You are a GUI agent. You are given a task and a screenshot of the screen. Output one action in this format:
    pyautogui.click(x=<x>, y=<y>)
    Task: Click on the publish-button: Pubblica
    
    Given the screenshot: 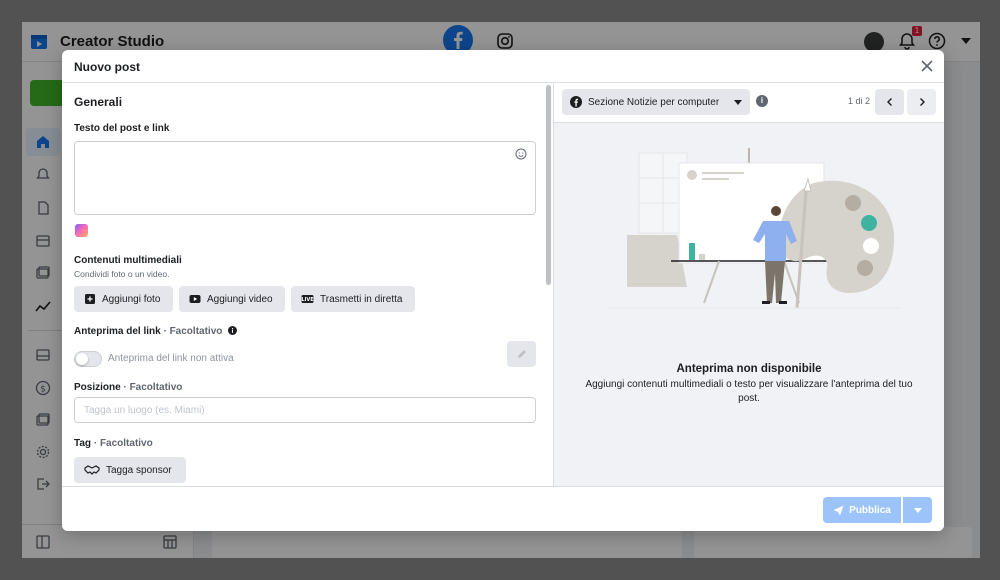 What is the action you would take?
    pyautogui.click(x=862, y=510)
    